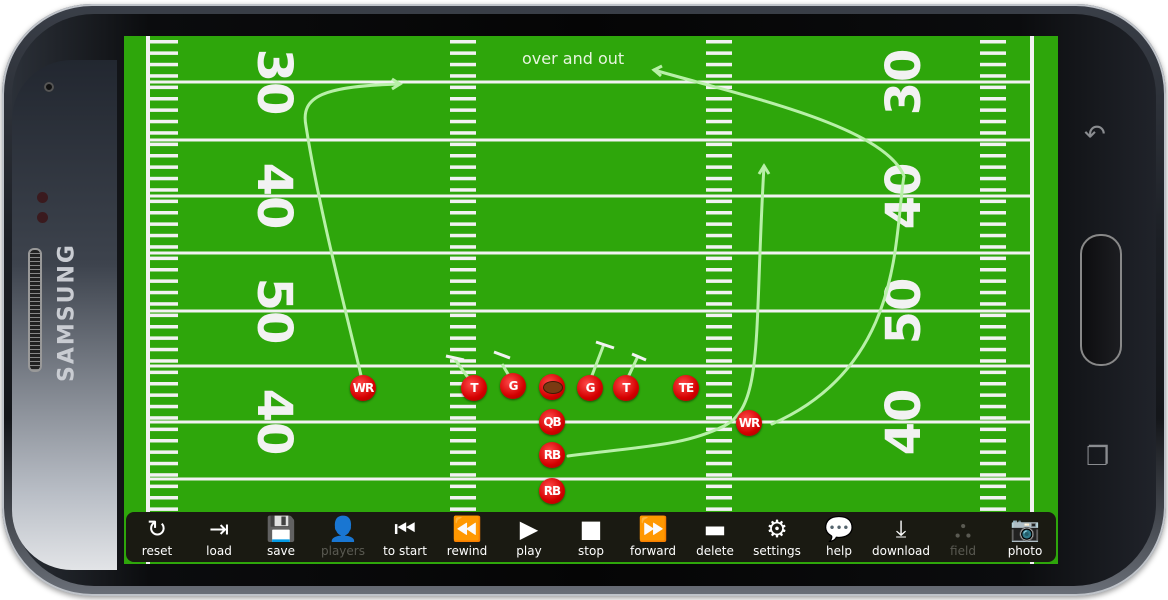 The image size is (1168, 600). I want to click on toolbar-label: forward, so click(652, 551).